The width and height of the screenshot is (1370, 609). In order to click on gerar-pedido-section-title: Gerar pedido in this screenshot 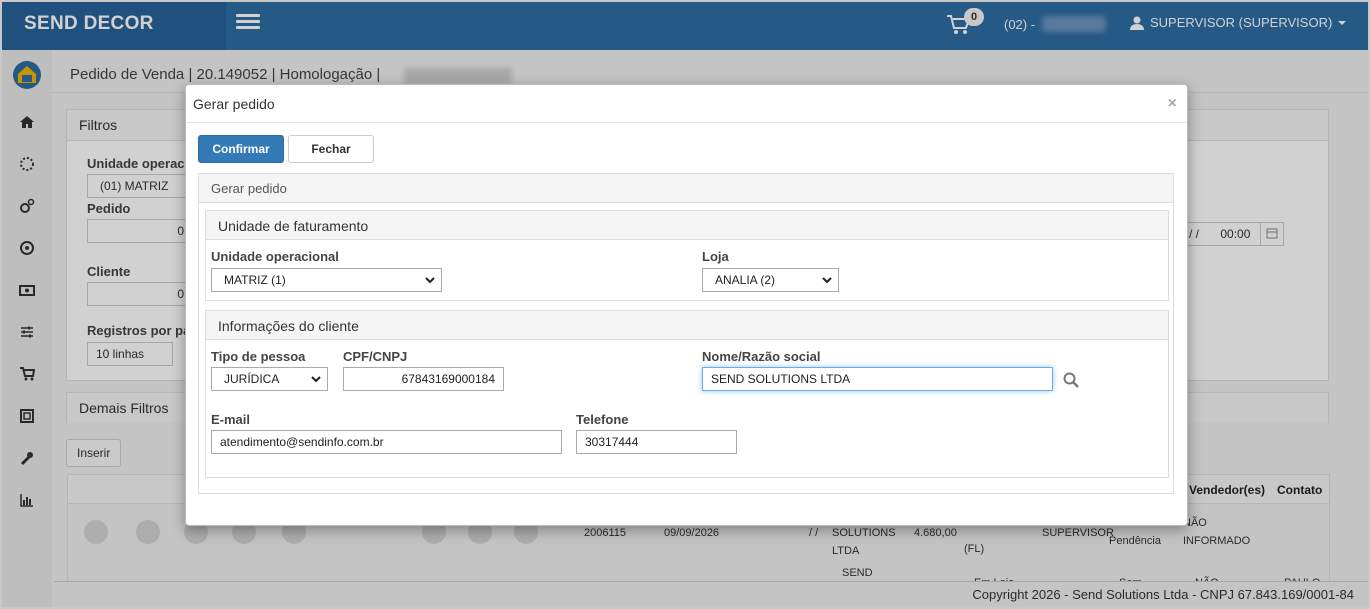, I will do `click(686, 188)`.